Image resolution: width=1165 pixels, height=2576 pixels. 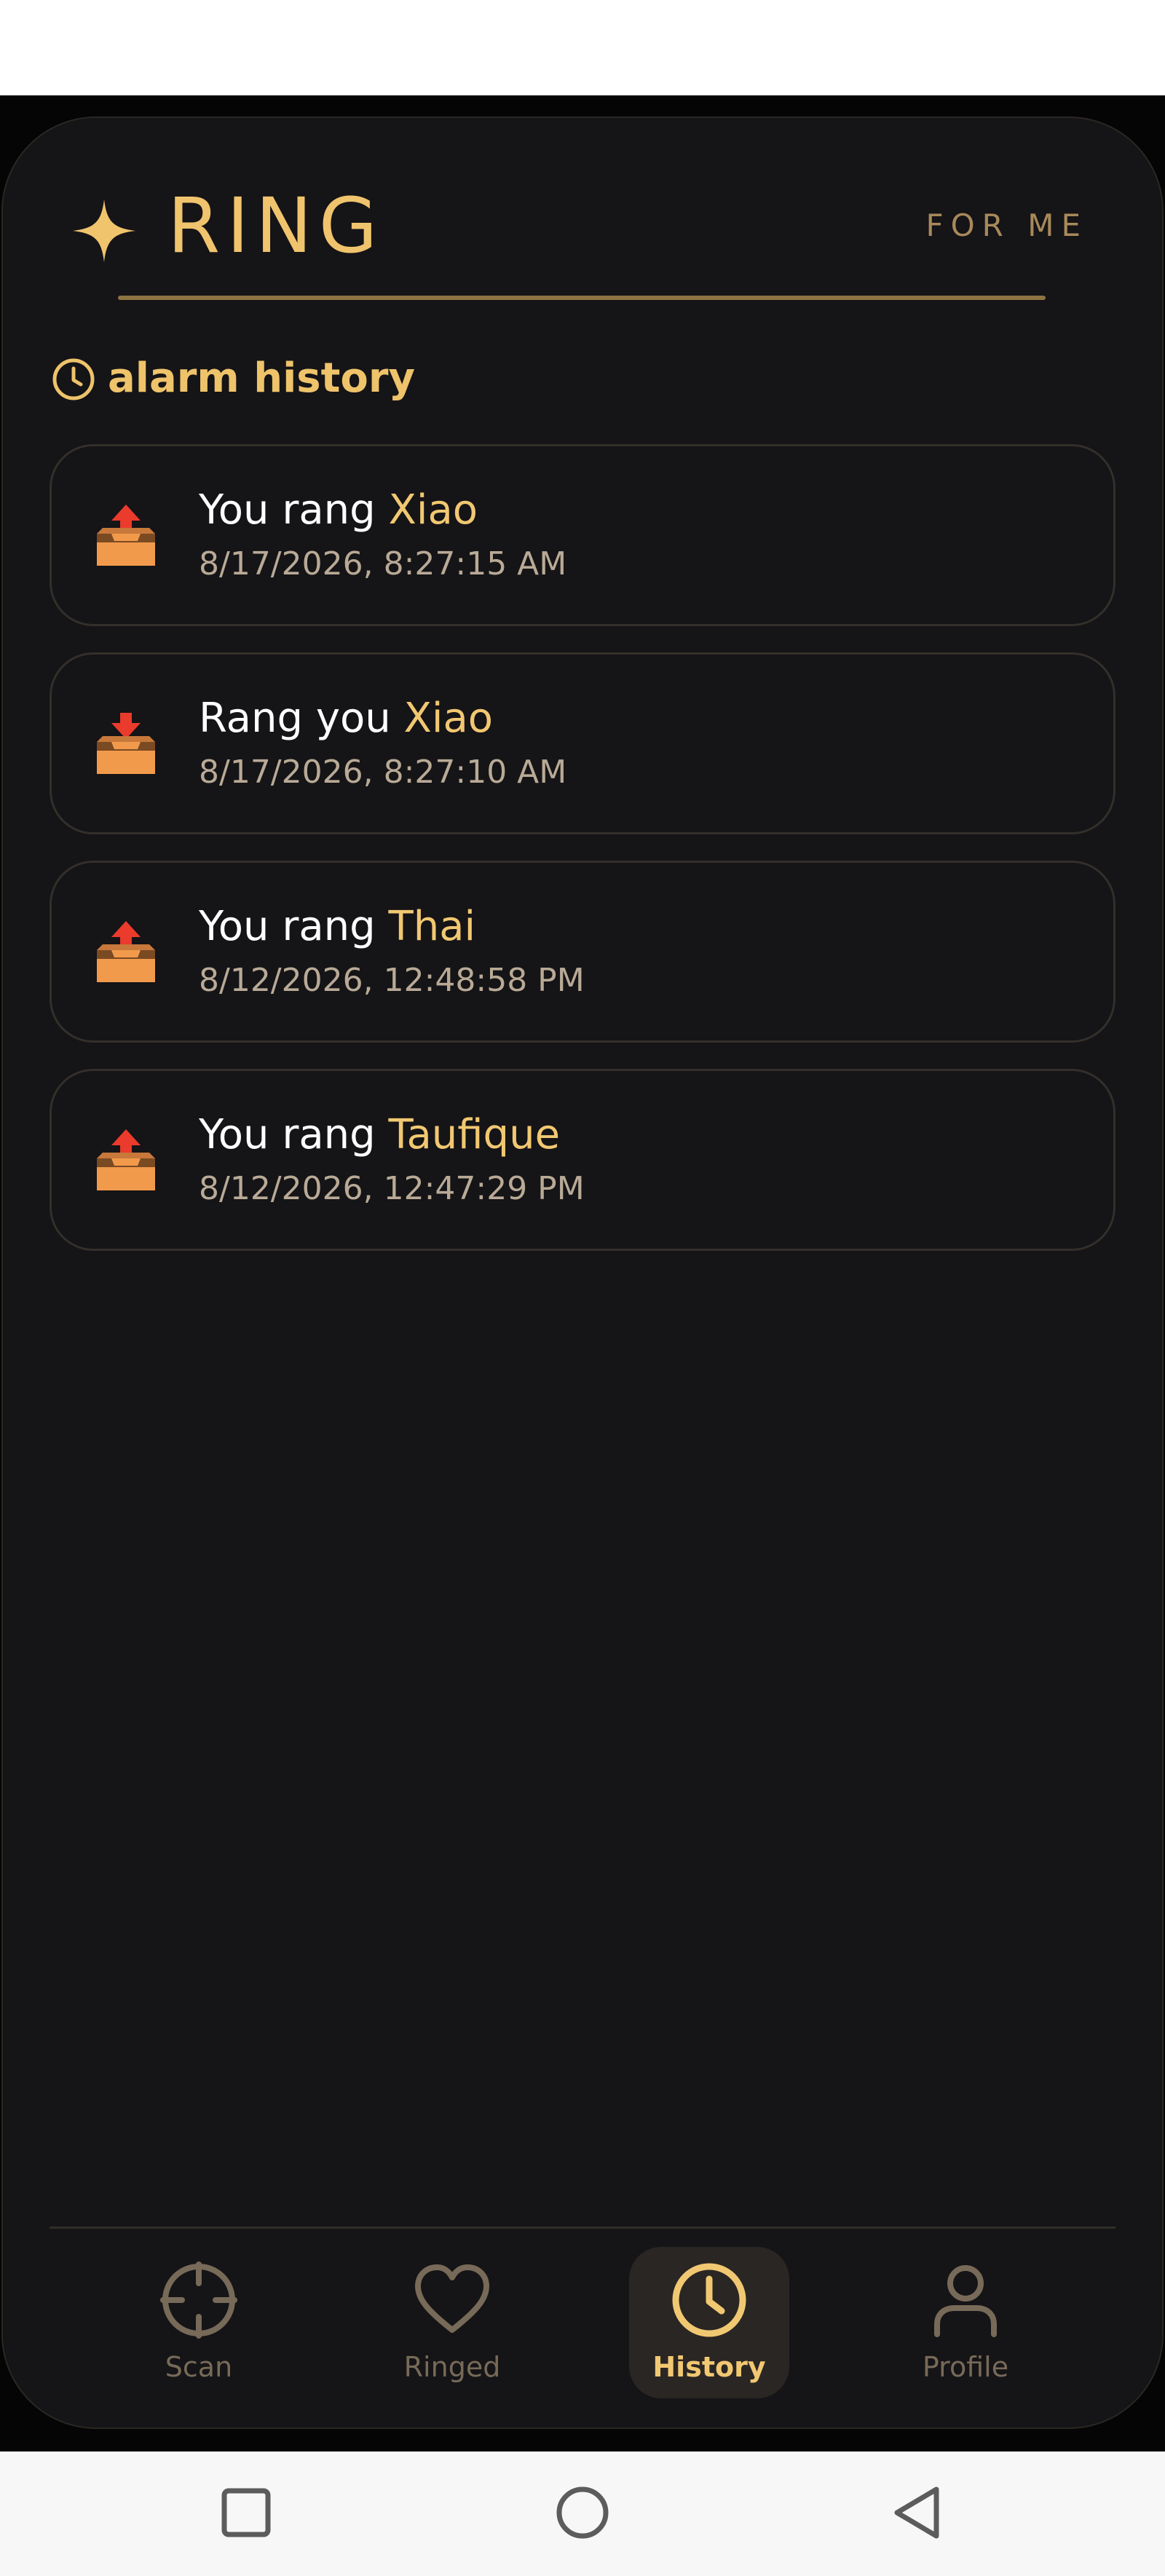 What do you see at coordinates (474, 1134) in the screenshot?
I see `contact-name: Taufique` at bounding box center [474, 1134].